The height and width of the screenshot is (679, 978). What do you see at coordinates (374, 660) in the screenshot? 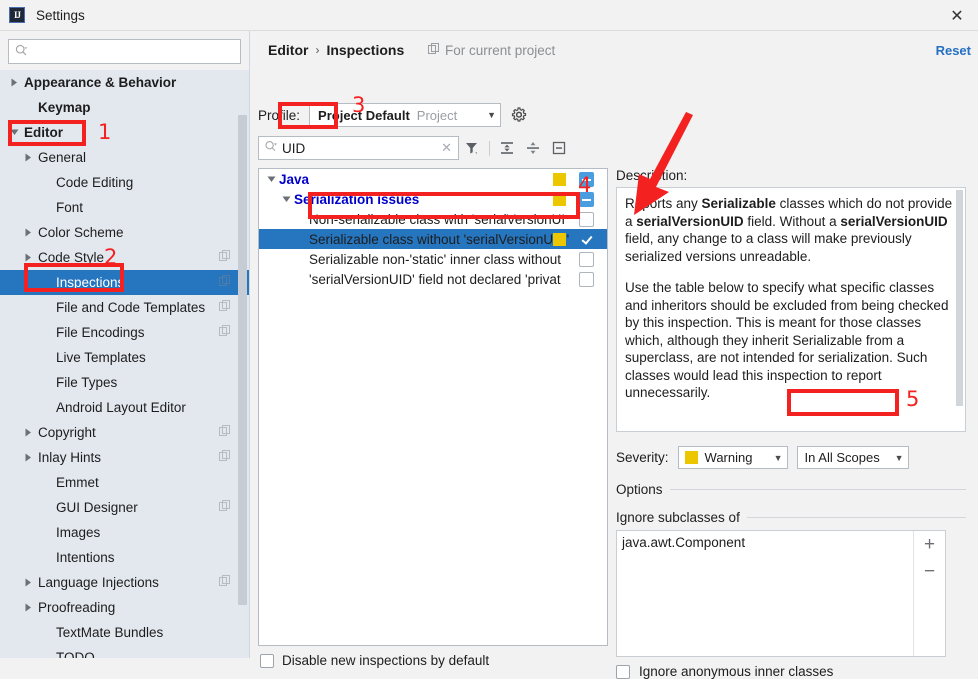
I see `disable-new-inspections-row: Disable new inspections by default` at bounding box center [374, 660].